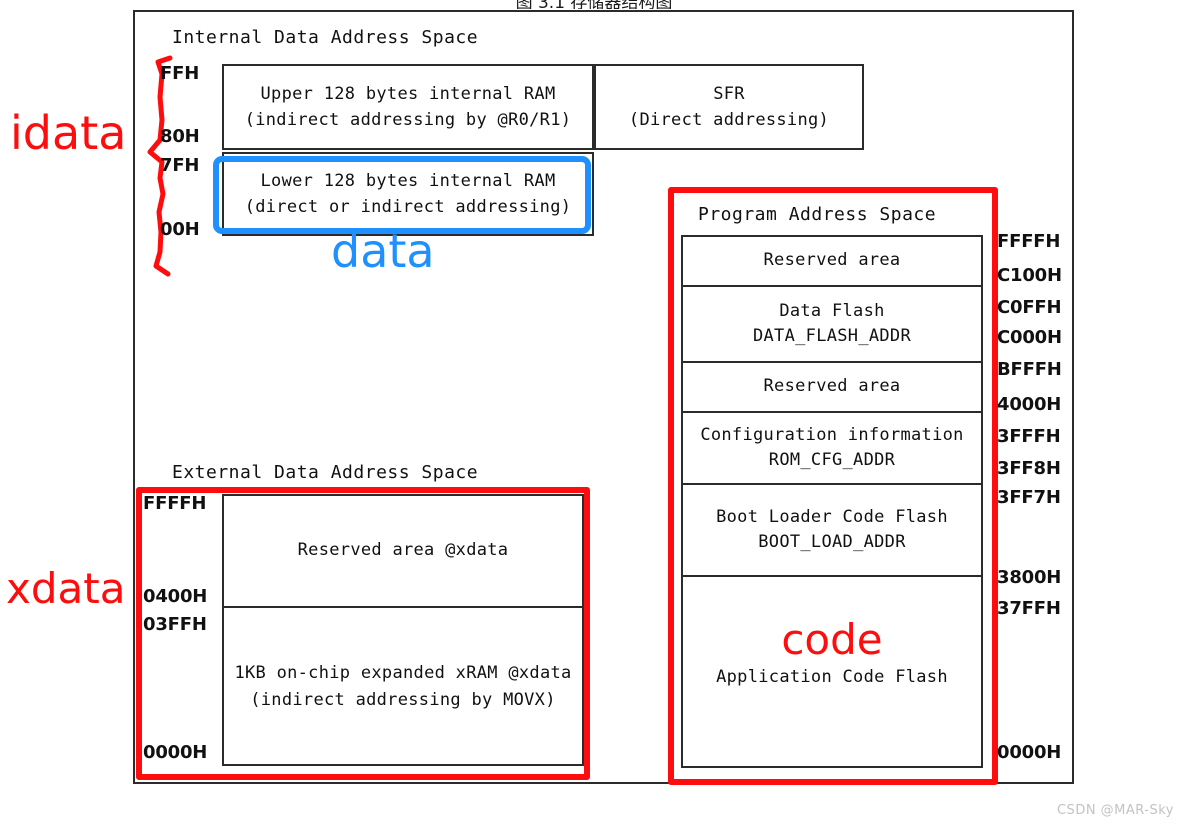 This screenshot has width=1188, height=824. Describe the element at coordinates (832, 542) in the screenshot. I see `prog-row-4-line2: BOOT_LOAD_ADDR` at that location.